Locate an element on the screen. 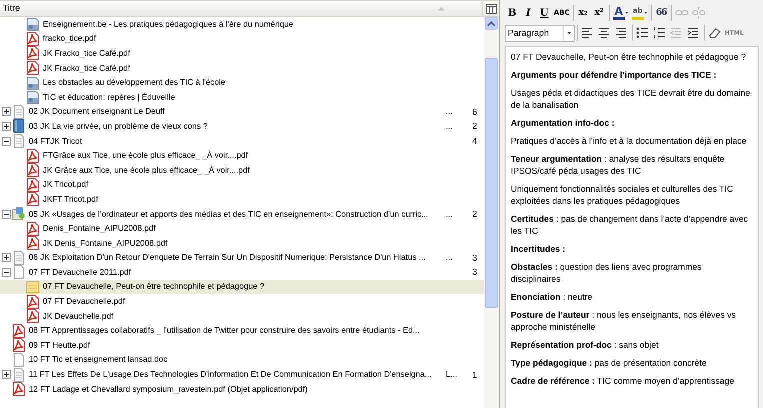  tree-row: 10 FT Tic et enseignement lansad.doc is located at coordinates (242, 360).